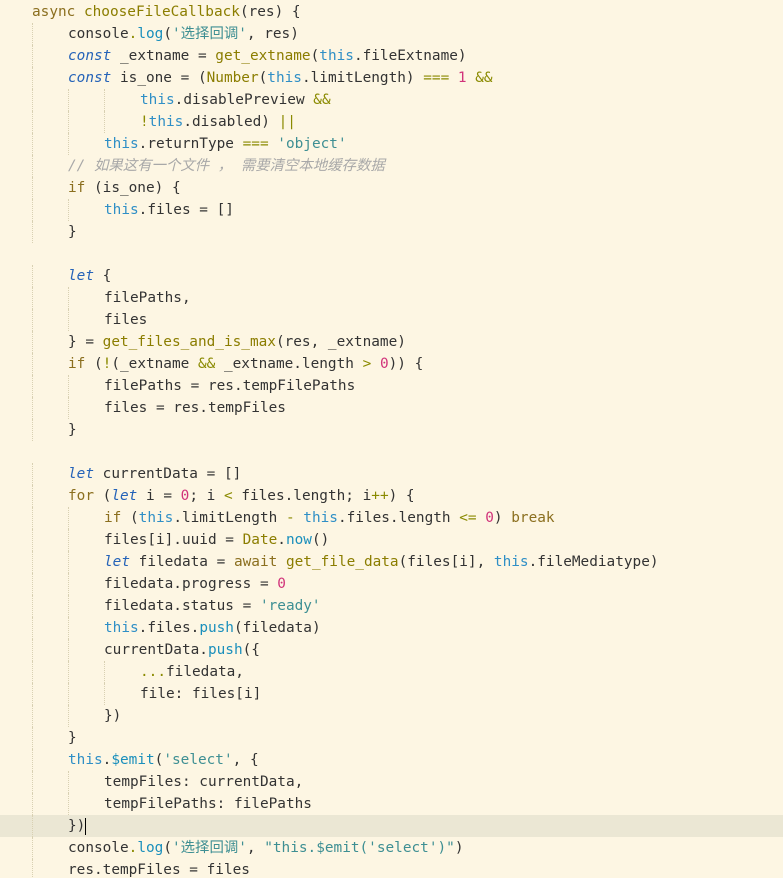 The image size is (783, 878). I want to click on code-line: files, so click(391, 320).